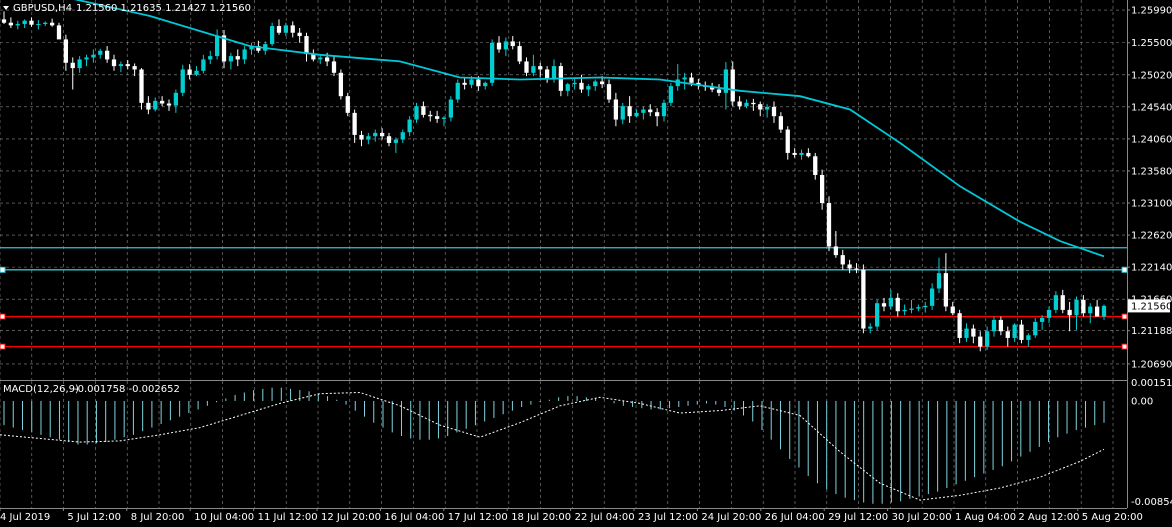  Describe the element at coordinates (1151, 107) in the screenshot. I see `price-tick-label: 1.24540` at that location.